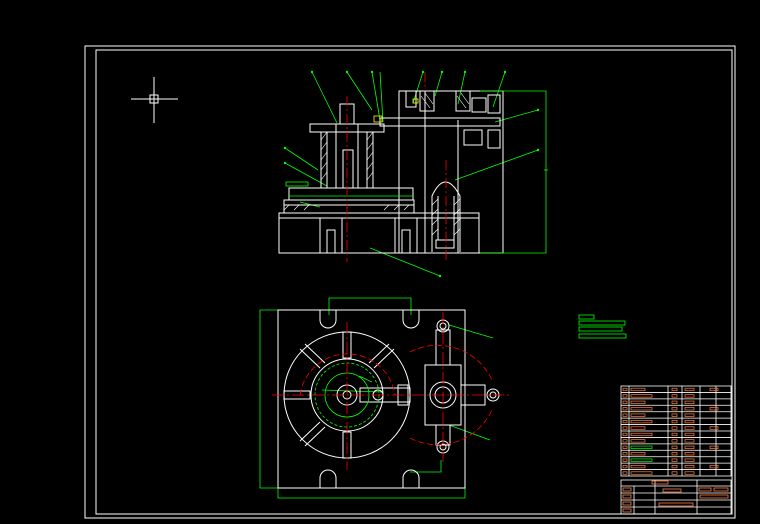 The width and height of the screenshot is (760, 524). I want to click on technical-notes, so click(602, 326).